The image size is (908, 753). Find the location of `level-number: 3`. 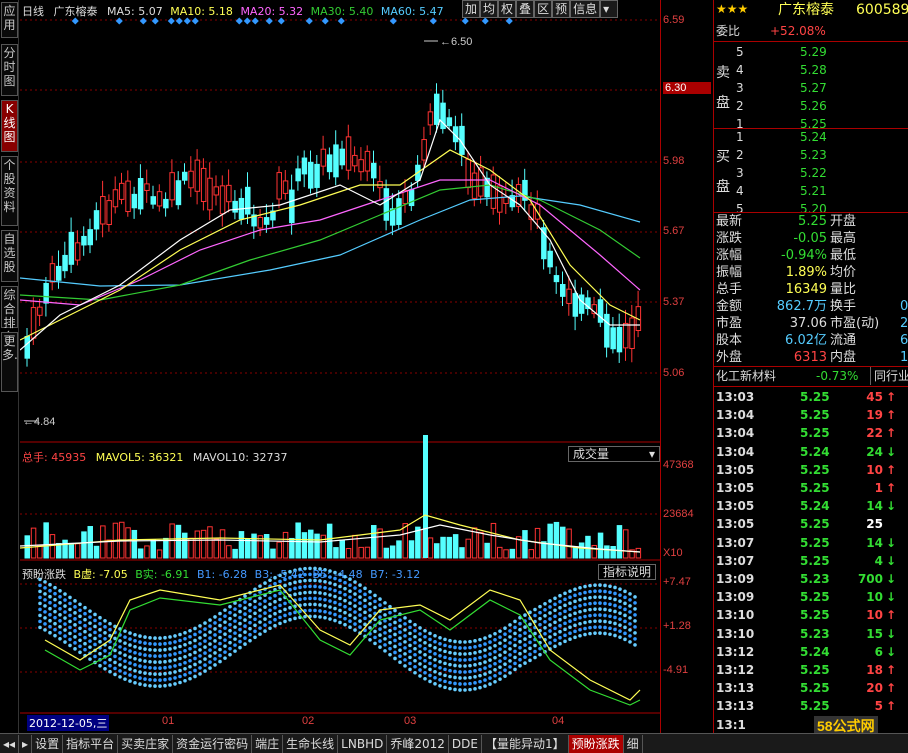

level-number: 3 is located at coordinates (740, 173).